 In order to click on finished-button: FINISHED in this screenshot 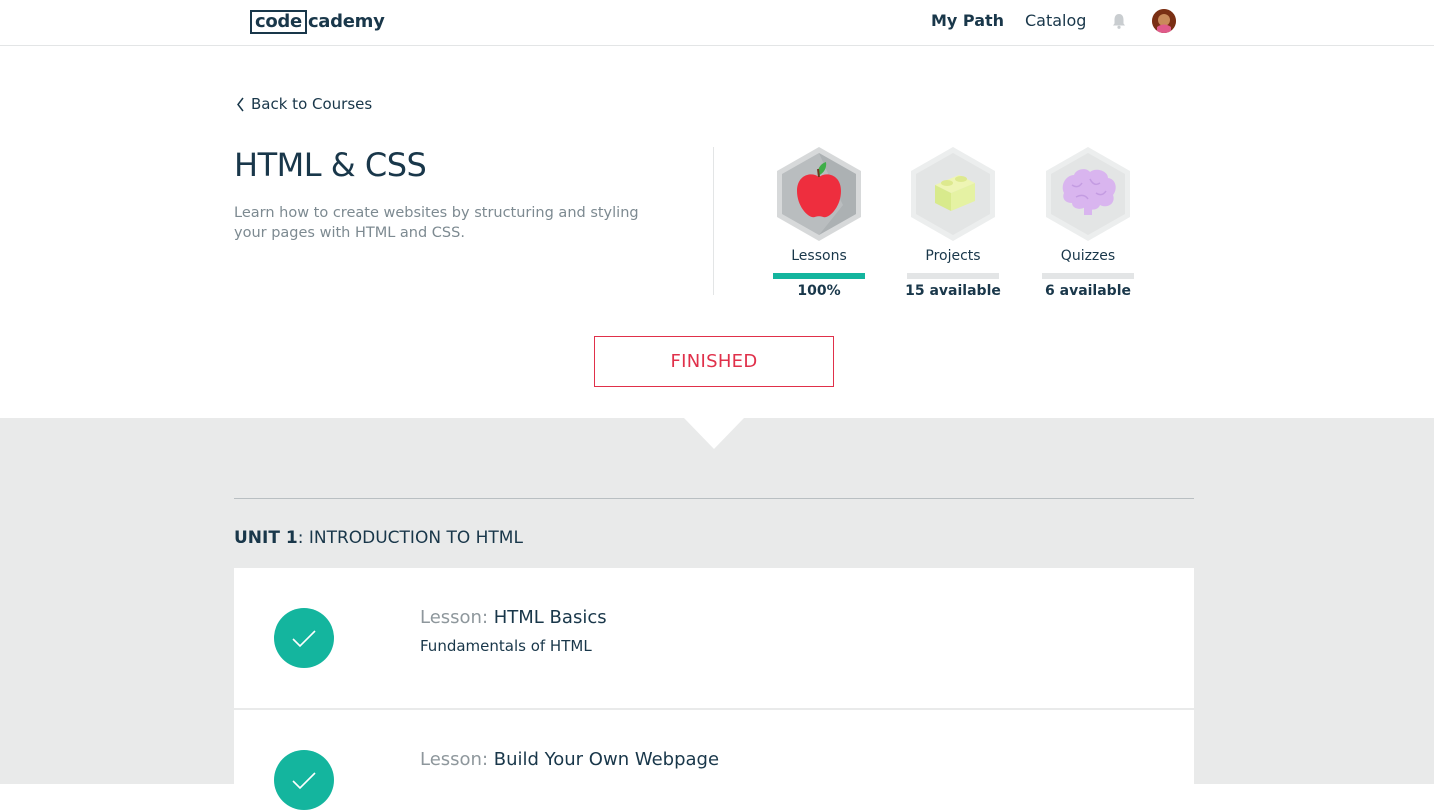, I will do `click(714, 361)`.